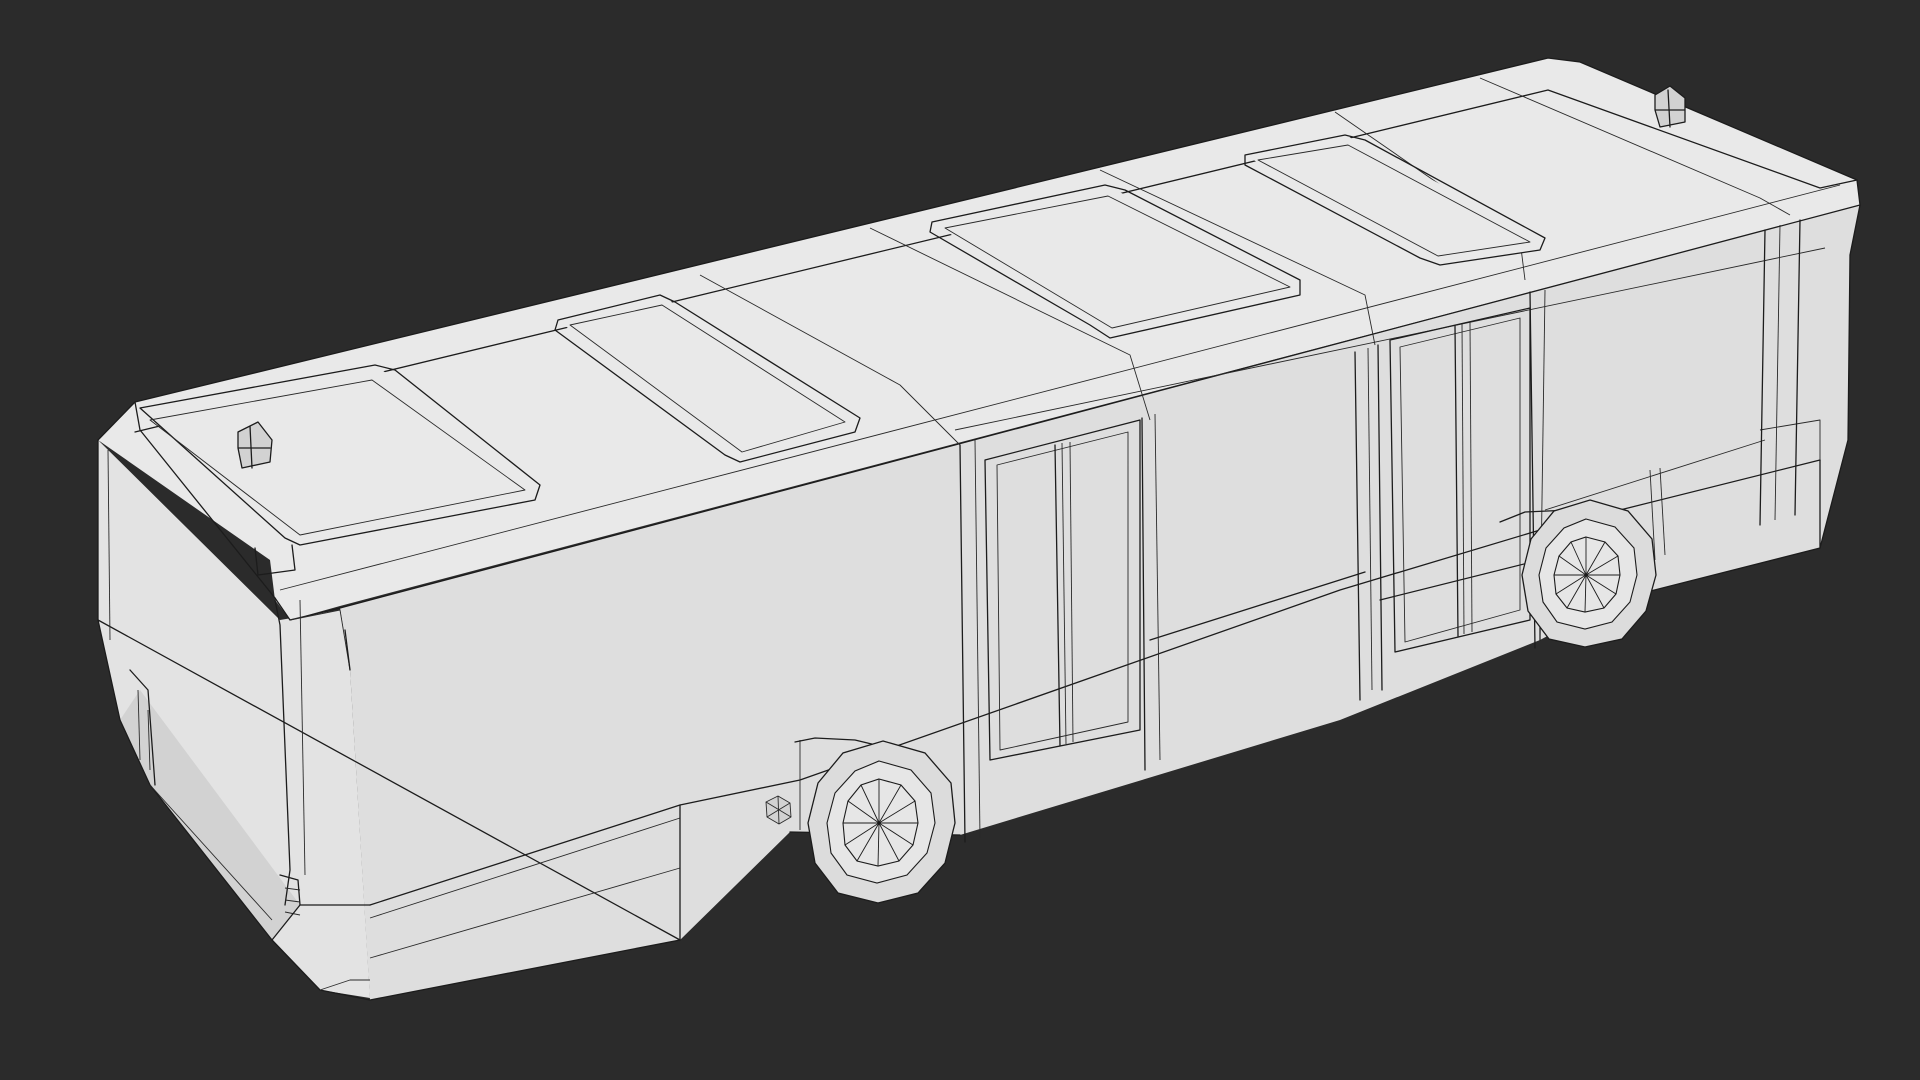  Describe the element at coordinates (1670, 106) in the screenshot. I see `roof-beacon-rear` at that location.